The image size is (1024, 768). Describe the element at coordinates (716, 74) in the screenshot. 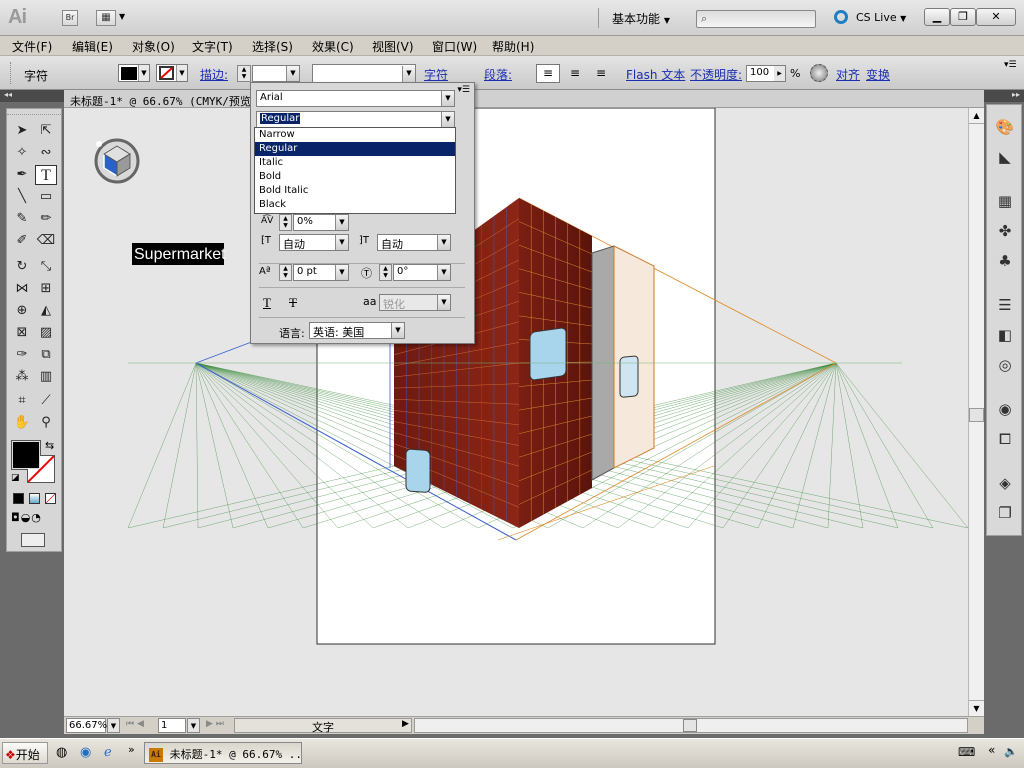

I see `opacity-link: 不透明度:` at that location.